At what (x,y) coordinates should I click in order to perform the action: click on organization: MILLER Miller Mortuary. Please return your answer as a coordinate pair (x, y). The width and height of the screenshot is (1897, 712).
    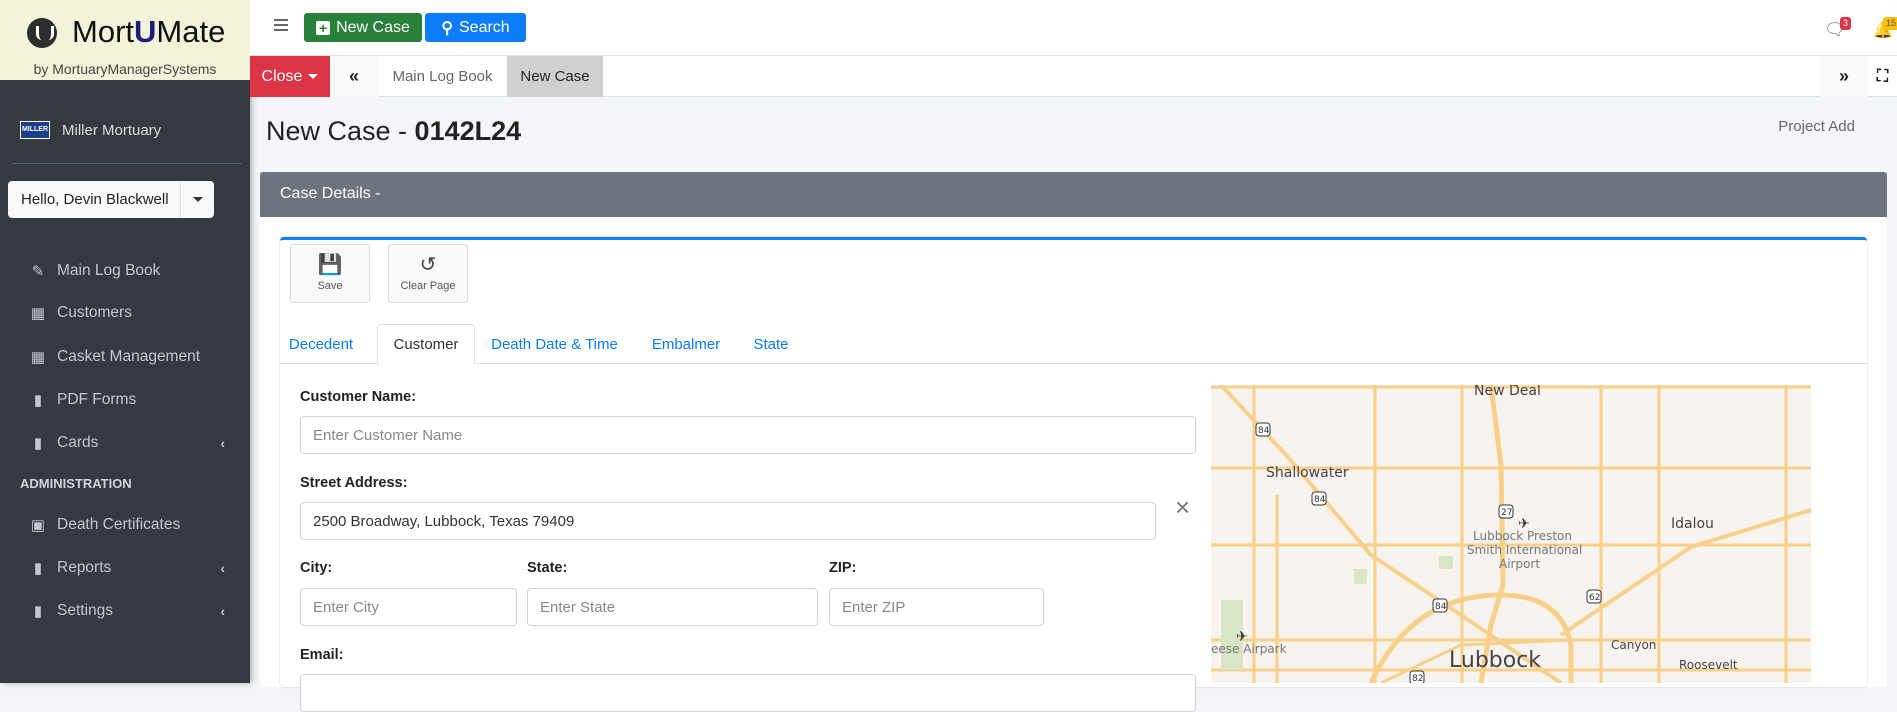
    Looking at the image, I should click on (90, 130).